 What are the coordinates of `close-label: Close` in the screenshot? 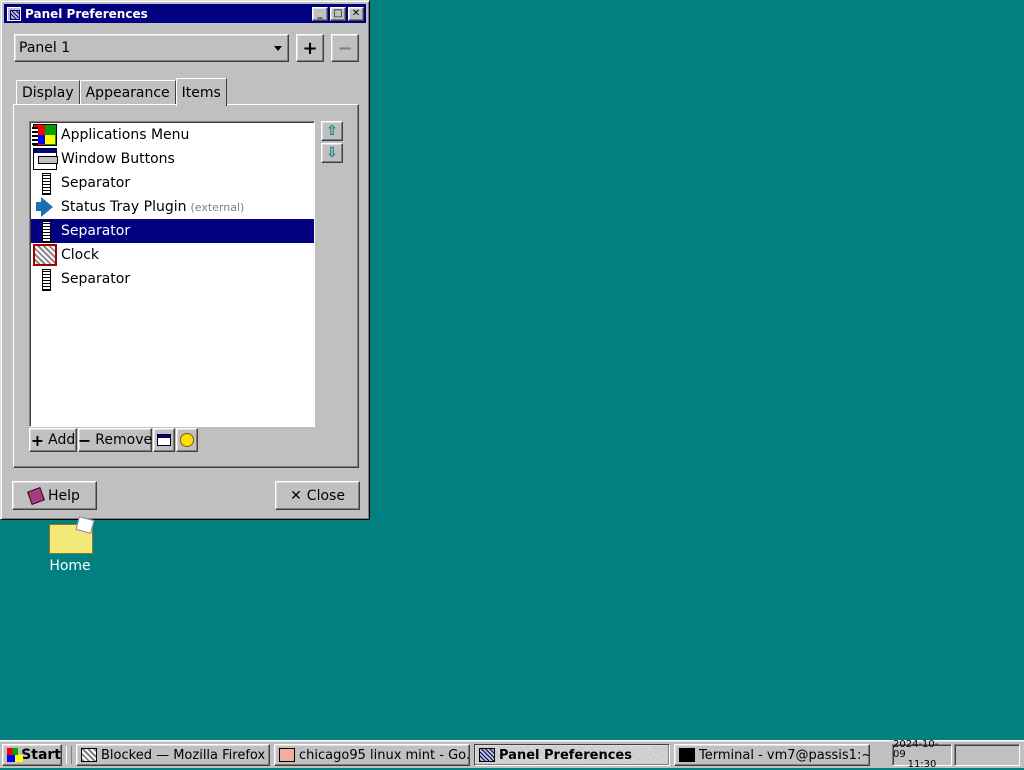 It's located at (325, 495).